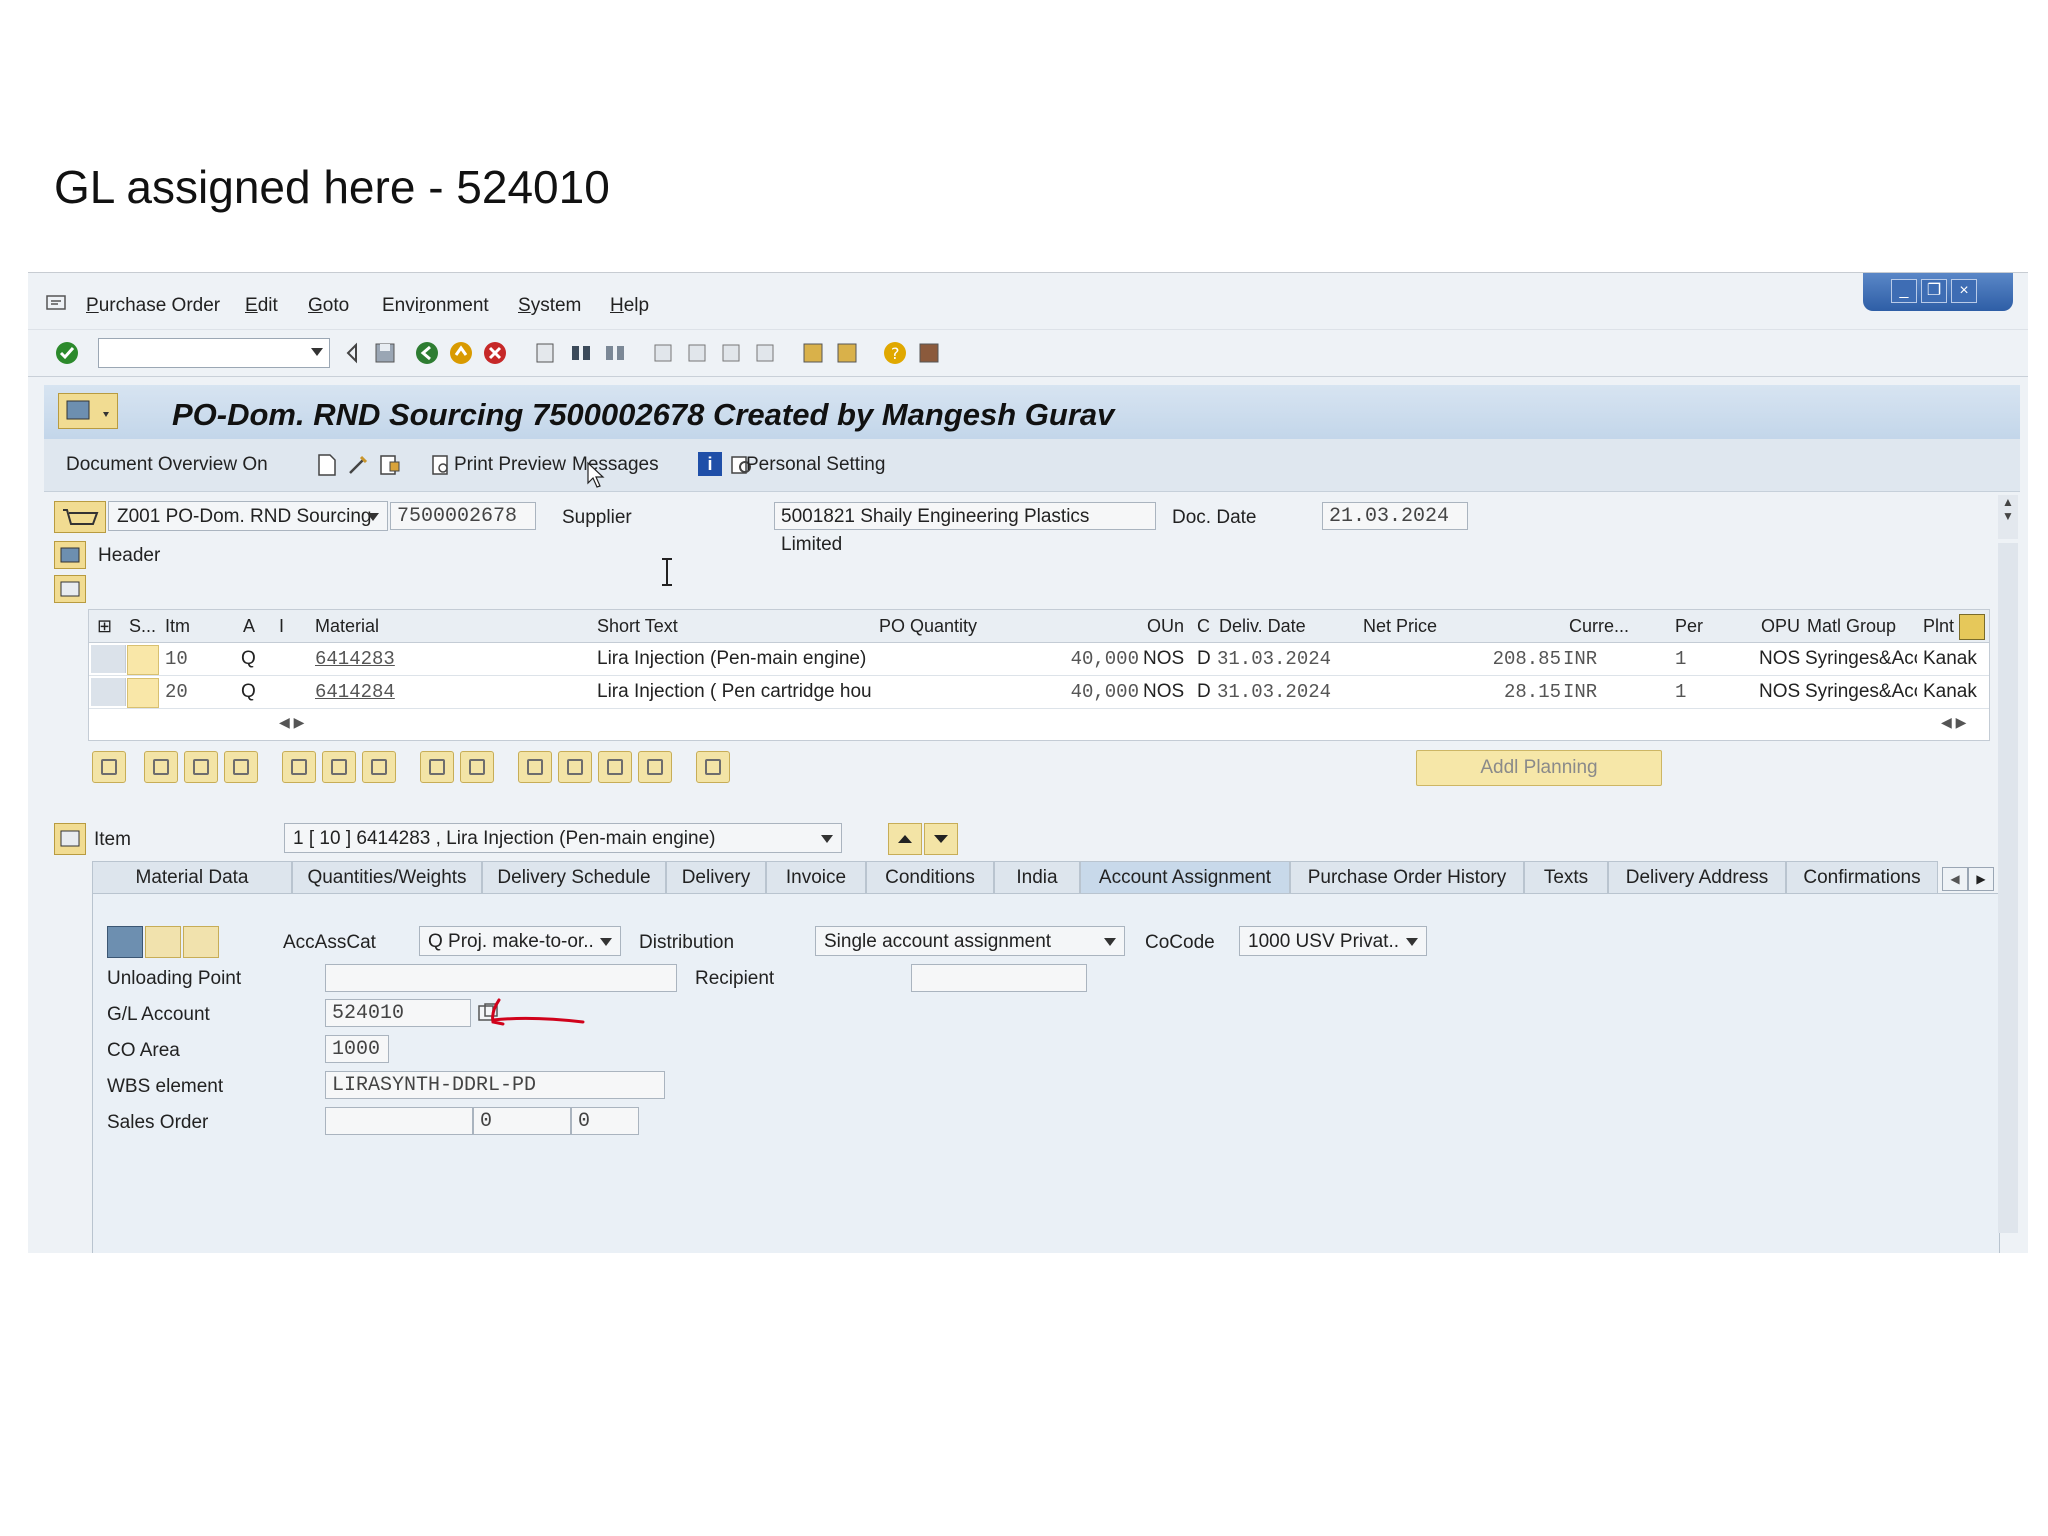  What do you see at coordinates (477, 767) in the screenshot?
I see `split-button` at bounding box center [477, 767].